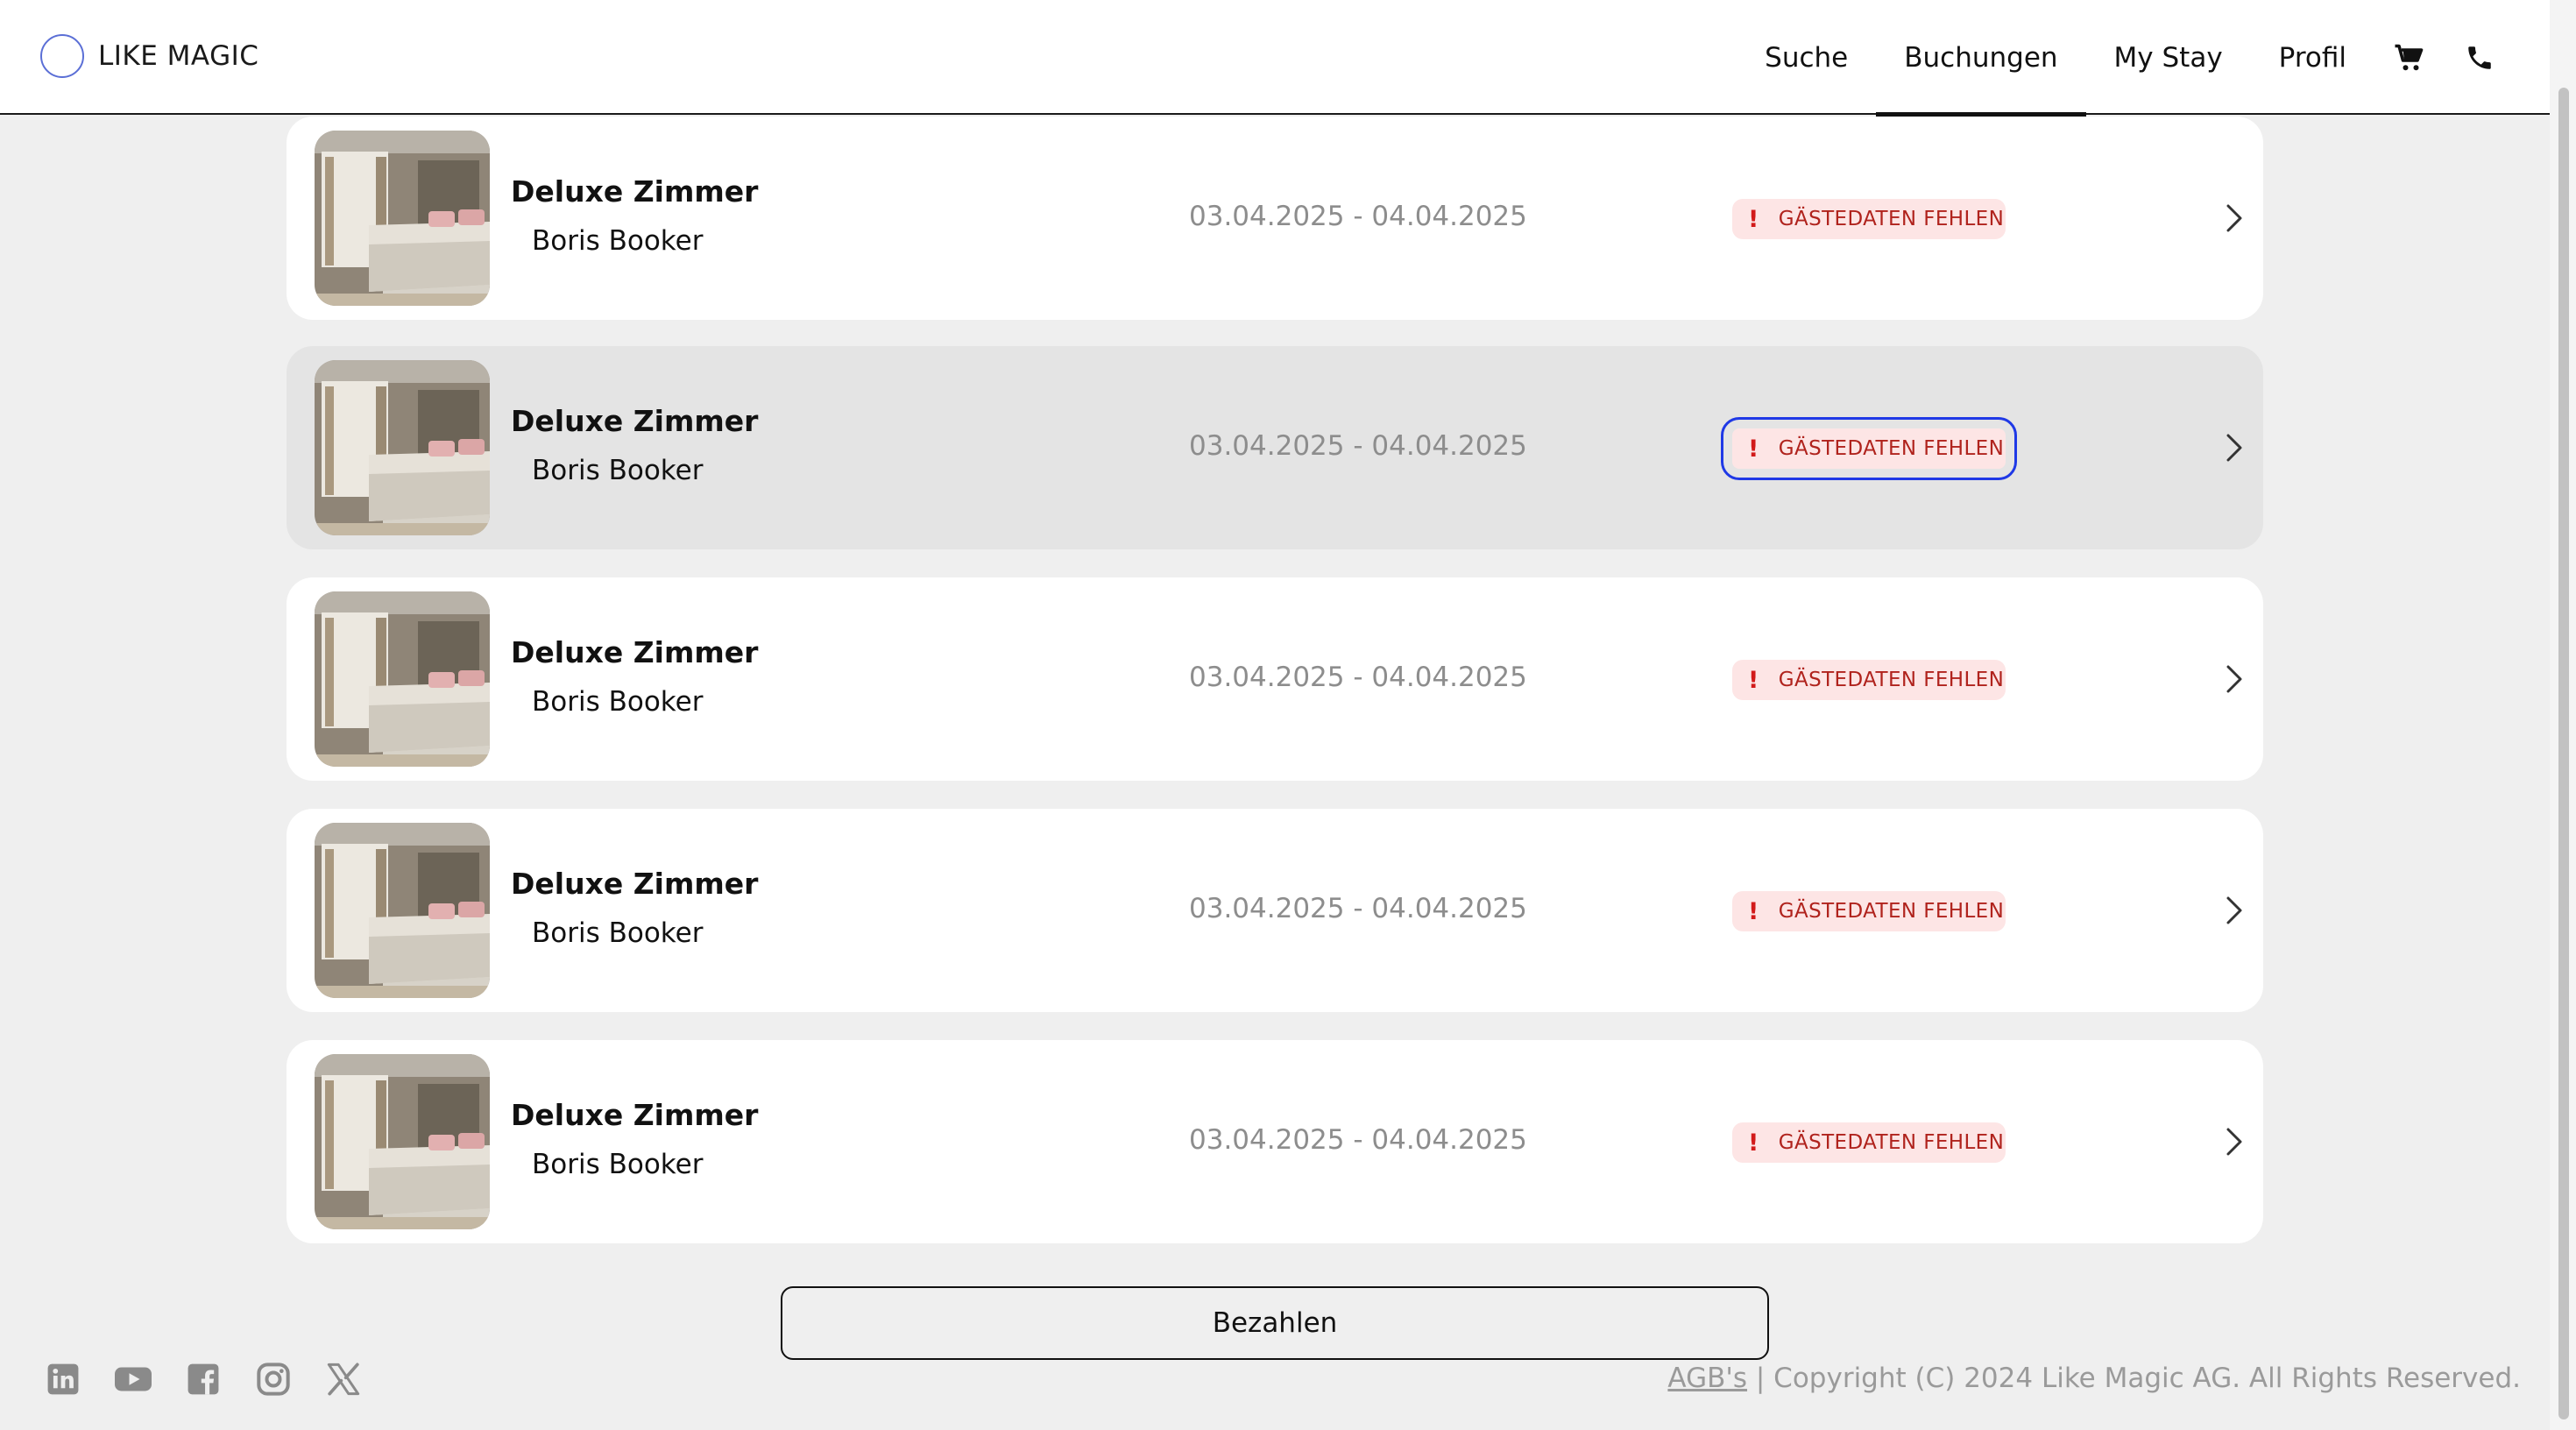 The width and height of the screenshot is (2576, 1430). What do you see at coordinates (1275, 1323) in the screenshot?
I see `pay-button: Bezahlen` at bounding box center [1275, 1323].